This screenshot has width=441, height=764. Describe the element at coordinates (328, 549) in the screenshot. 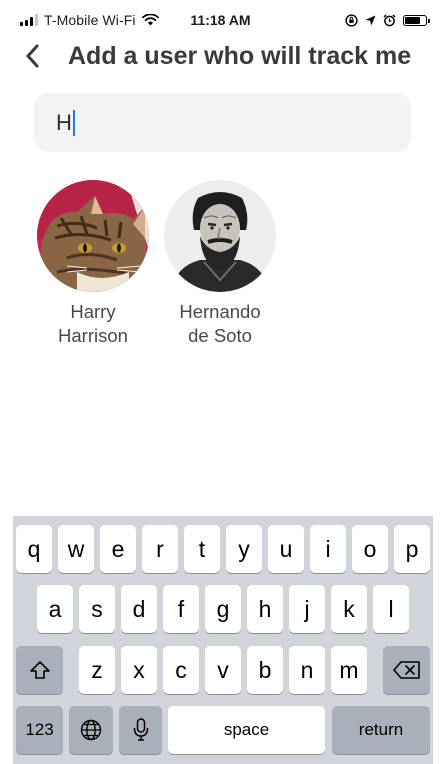

I see `key-i: i` at that location.